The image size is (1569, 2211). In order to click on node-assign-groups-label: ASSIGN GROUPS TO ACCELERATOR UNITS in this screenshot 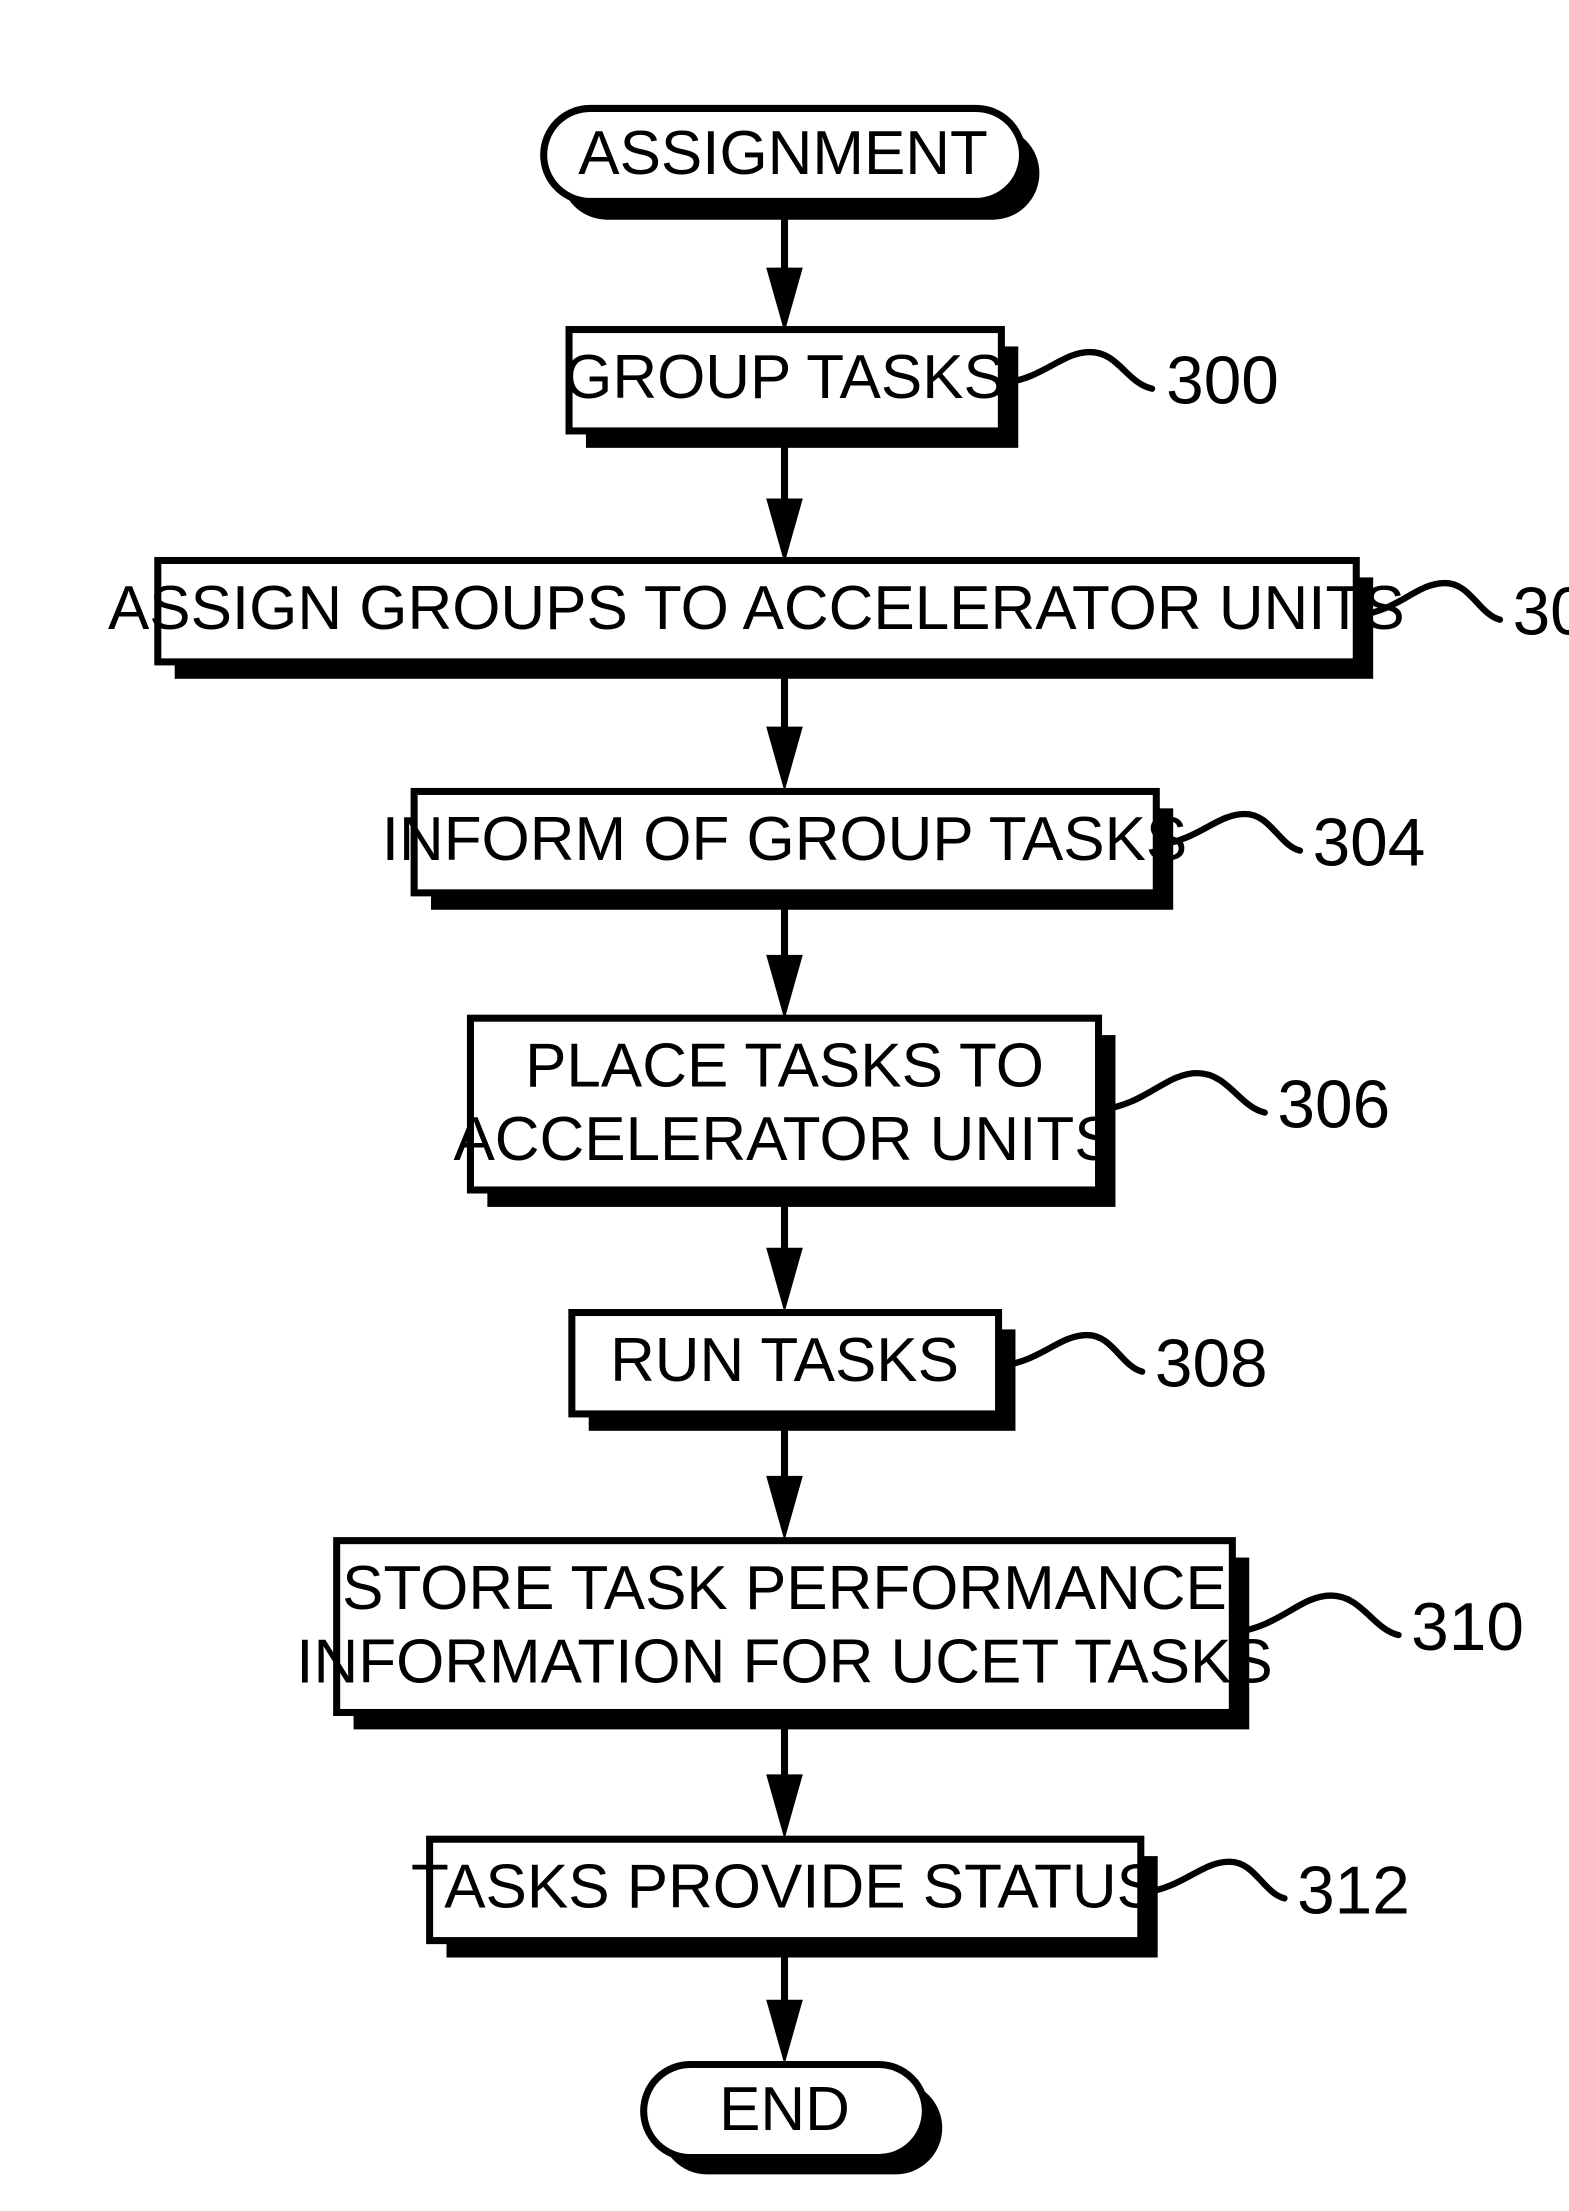, I will do `click(756, 608)`.